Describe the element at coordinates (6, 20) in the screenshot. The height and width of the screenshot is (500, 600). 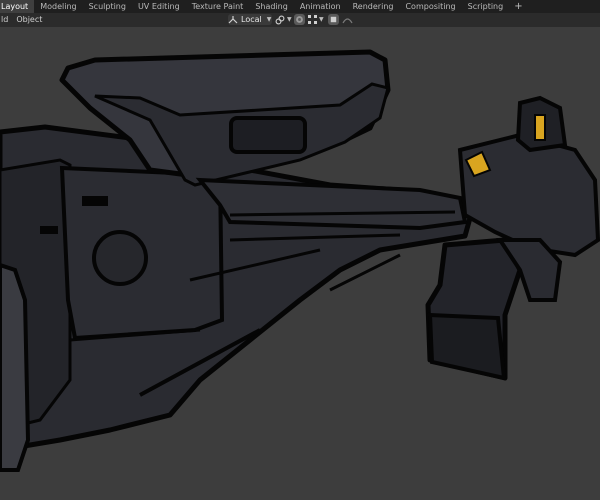
I see `menu-add: ld` at that location.